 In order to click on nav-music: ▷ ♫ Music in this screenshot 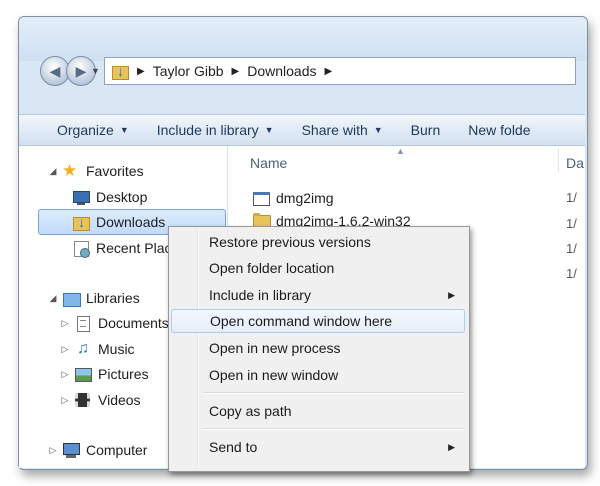, I will do `click(97, 349)`.